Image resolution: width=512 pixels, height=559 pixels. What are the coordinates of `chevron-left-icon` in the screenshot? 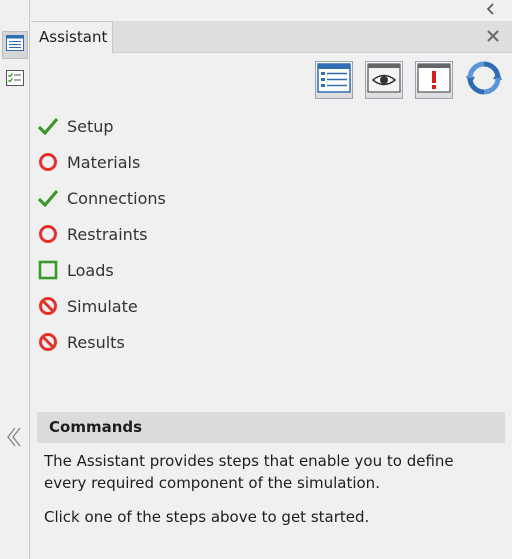 It's located at (491, 10).